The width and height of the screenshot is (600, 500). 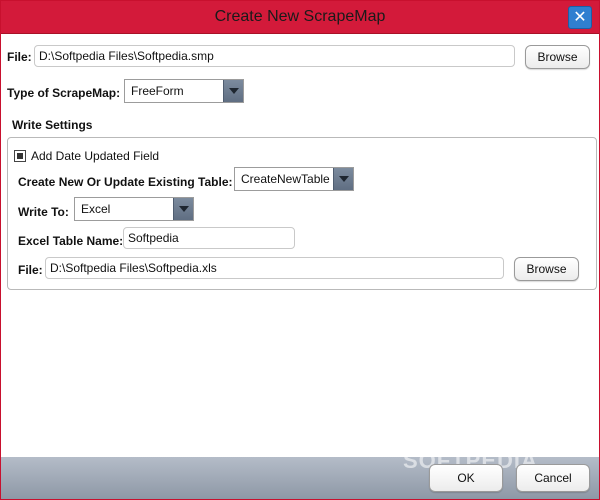 What do you see at coordinates (20, 156) in the screenshot?
I see `add-date-checkbox` at bounding box center [20, 156].